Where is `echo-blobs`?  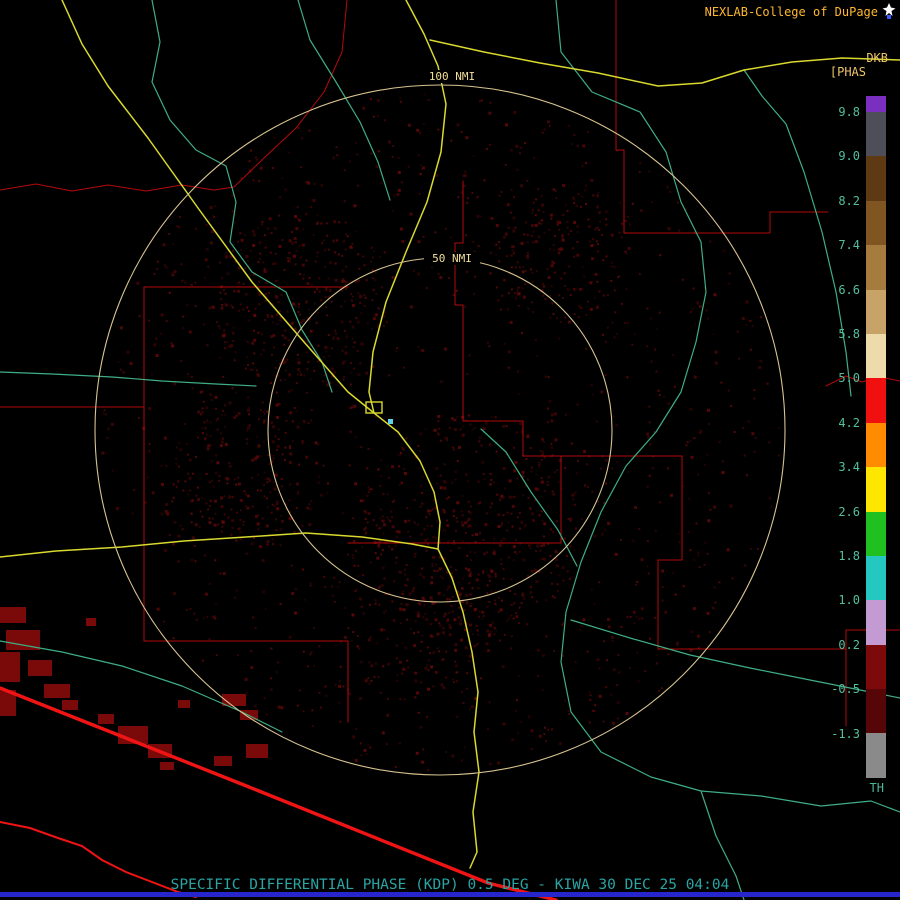
echo-blobs is located at coordinates (134, 688).